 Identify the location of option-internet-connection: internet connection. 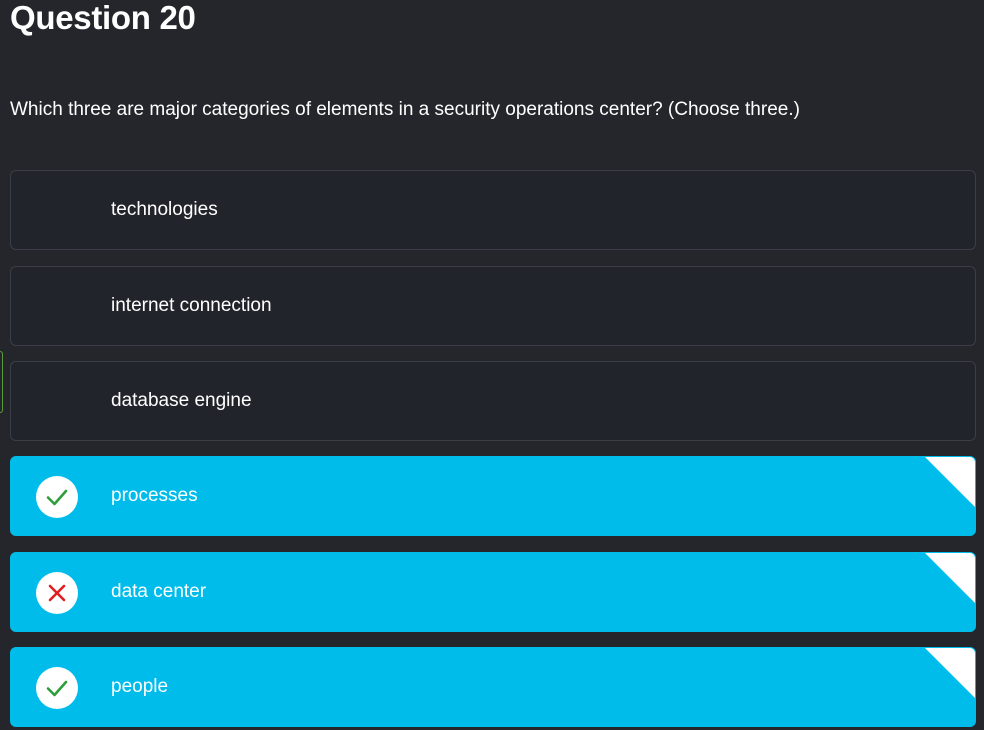
(493, 306).